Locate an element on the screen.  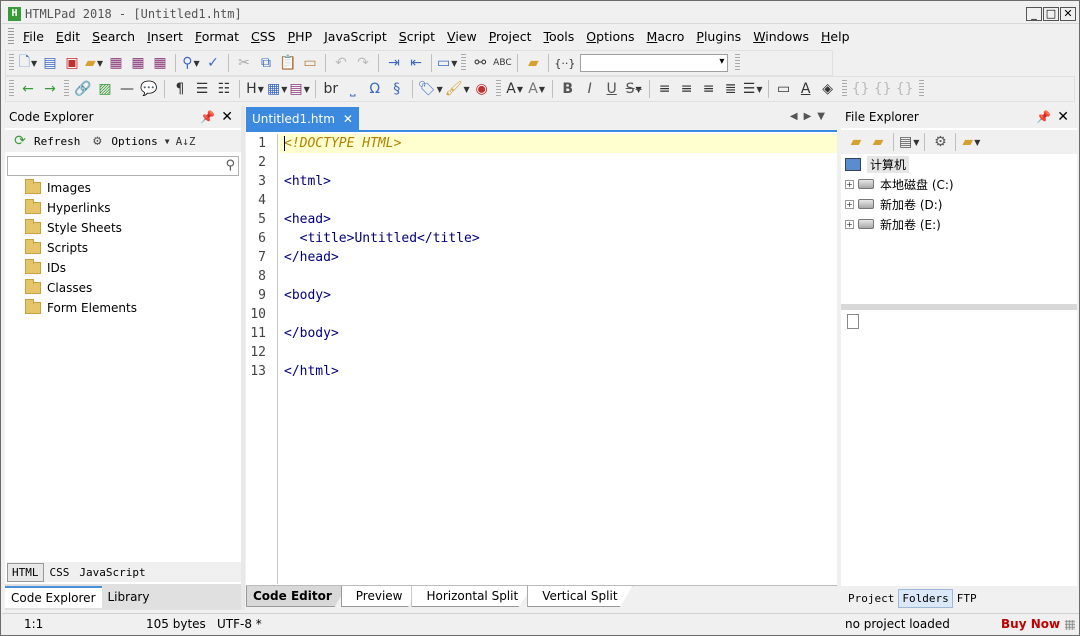
indent-icon: ⇥ is located at coordinates (394, 63).